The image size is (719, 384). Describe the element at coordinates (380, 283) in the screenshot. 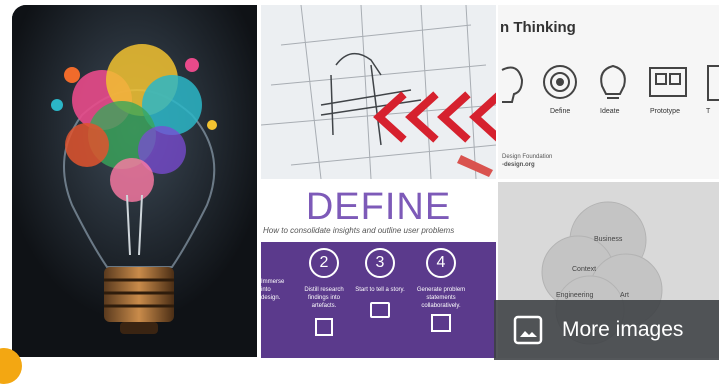

I see `define-step-3: 3 Start to tell a story.` at that location.